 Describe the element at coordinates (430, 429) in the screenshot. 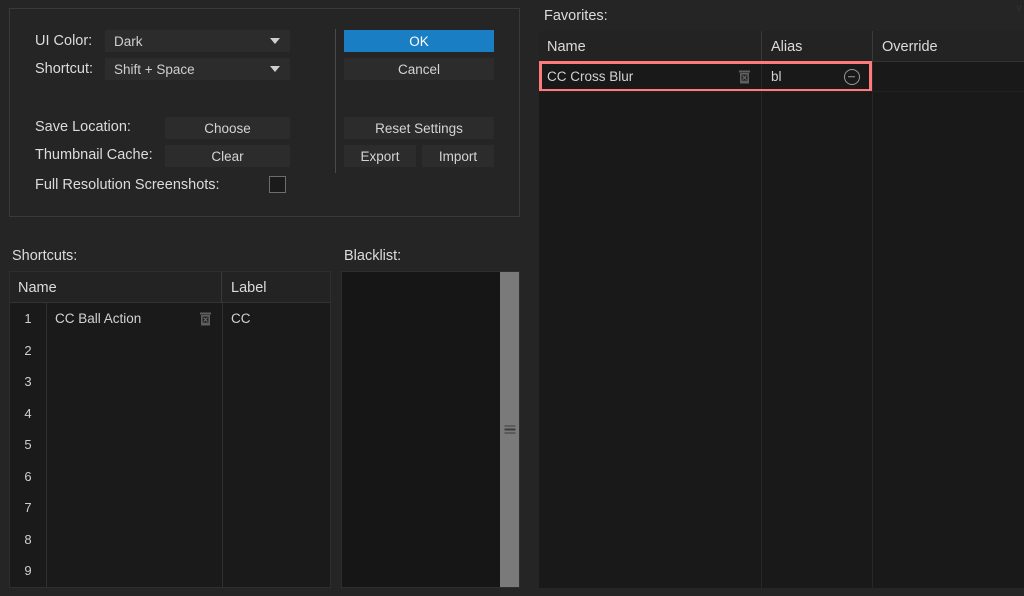

I see `blacklist-list` at that location.